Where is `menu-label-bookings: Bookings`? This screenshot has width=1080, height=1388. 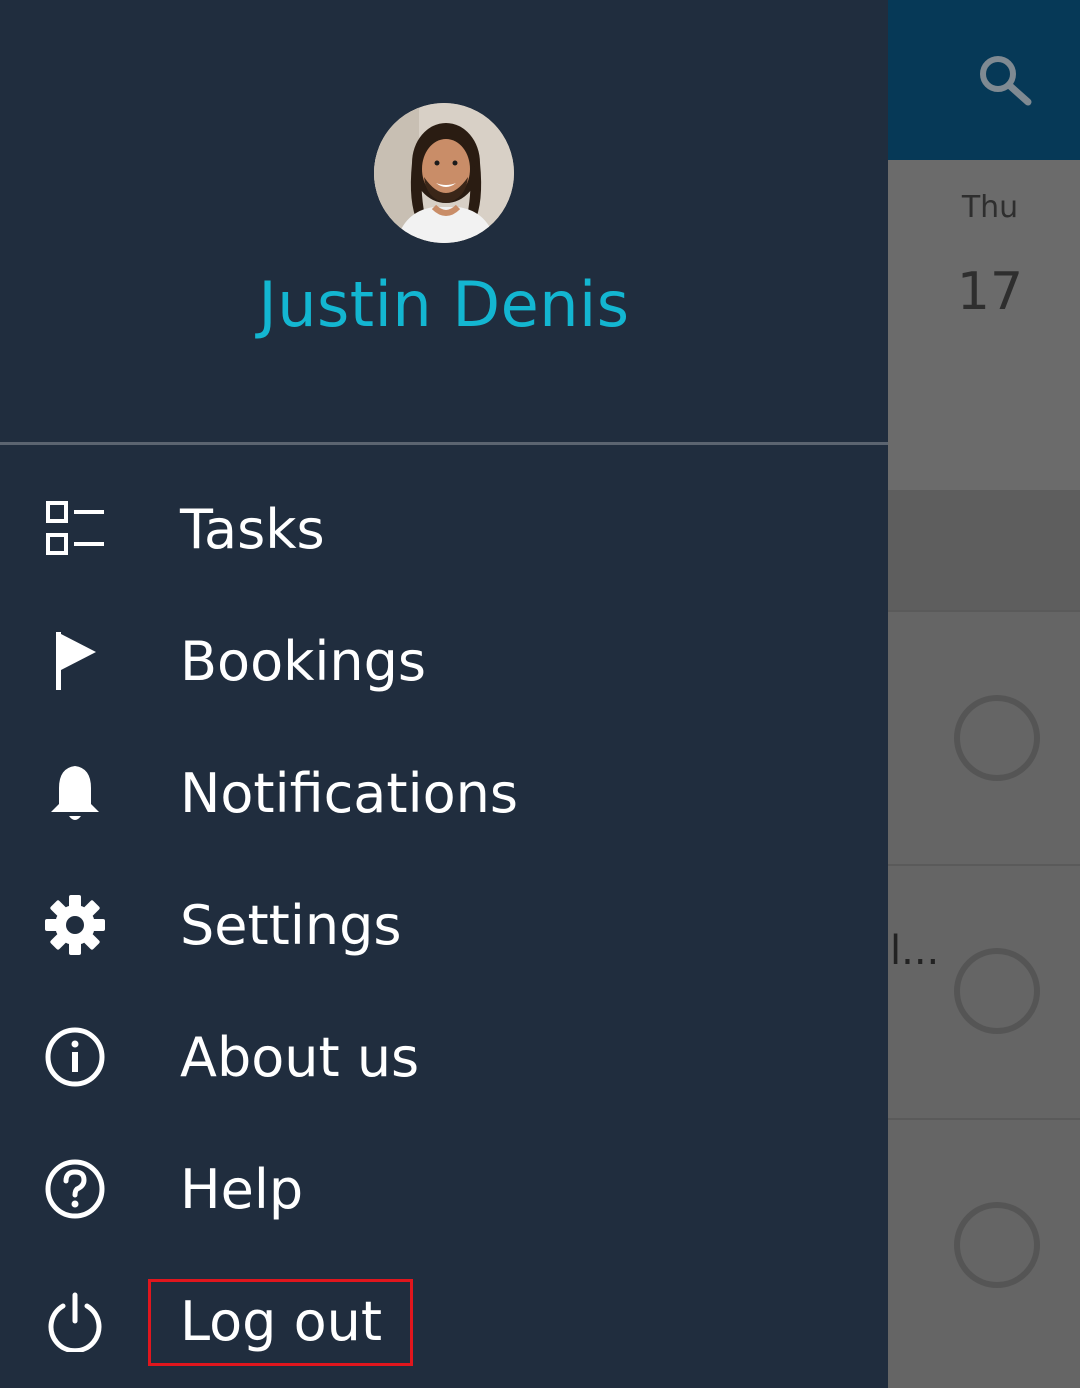 menu-label-bookings: Bookings is located at coordinates (303, 661).